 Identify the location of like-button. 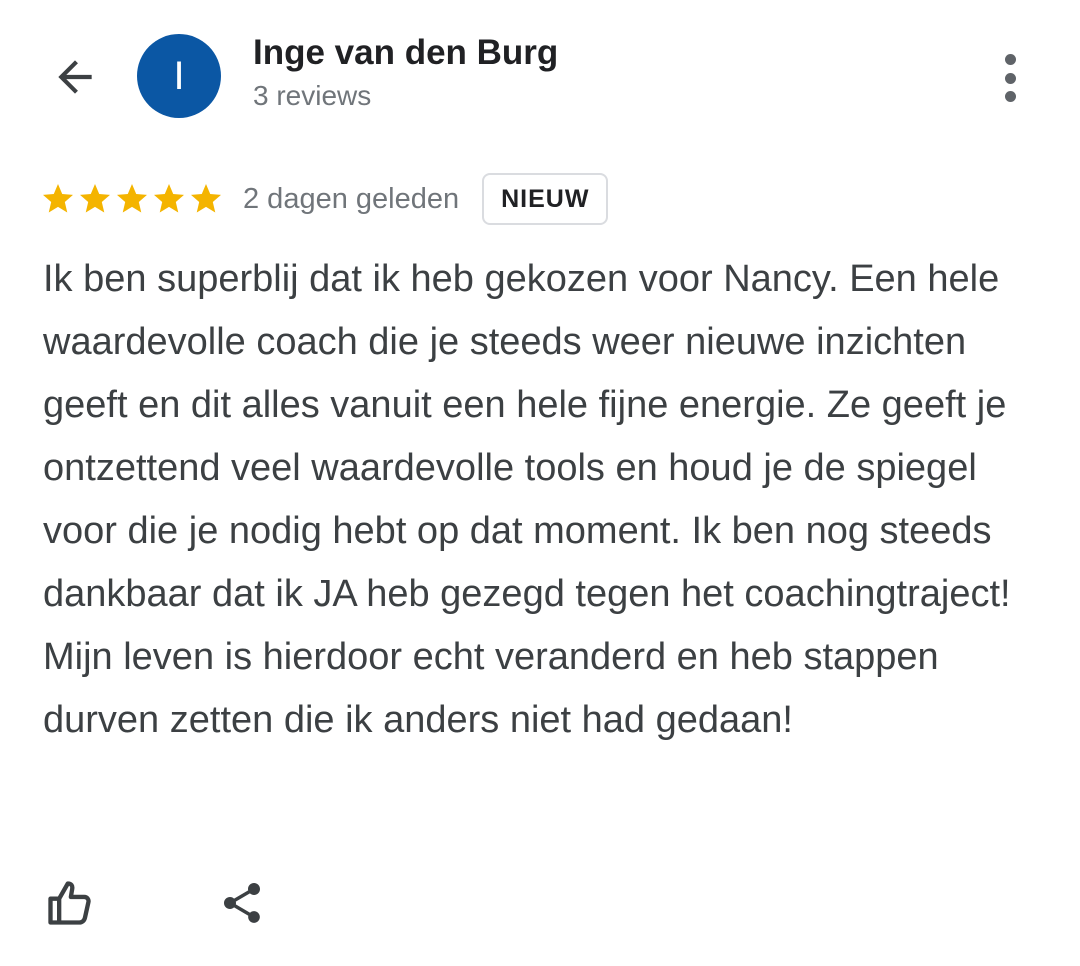
(70, 903).